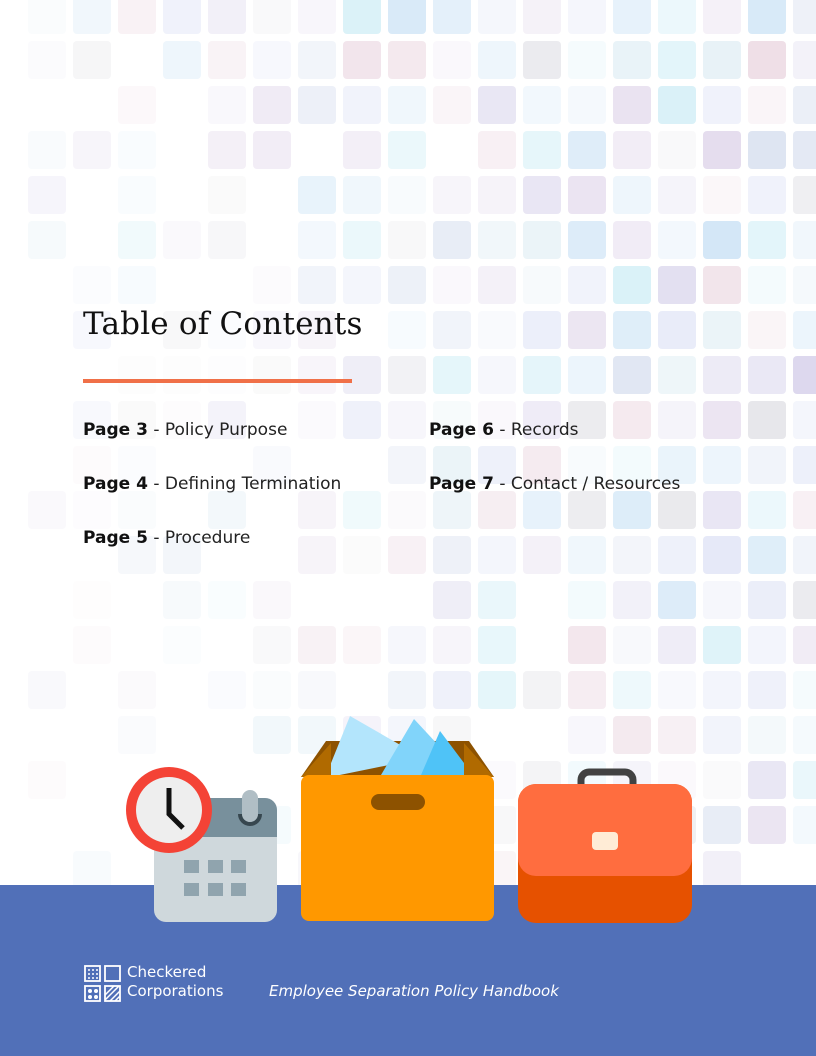 Image resolution: width=816 pixels, height=1056 pixels. I want to click on toc-page-number: Page 5, so click(115, 538).